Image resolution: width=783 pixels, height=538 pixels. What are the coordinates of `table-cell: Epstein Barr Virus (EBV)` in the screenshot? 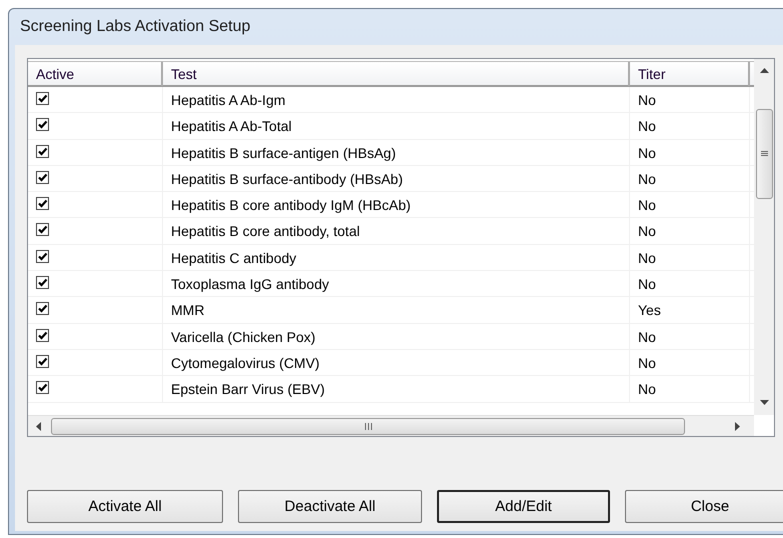 It's located at (396, 389).